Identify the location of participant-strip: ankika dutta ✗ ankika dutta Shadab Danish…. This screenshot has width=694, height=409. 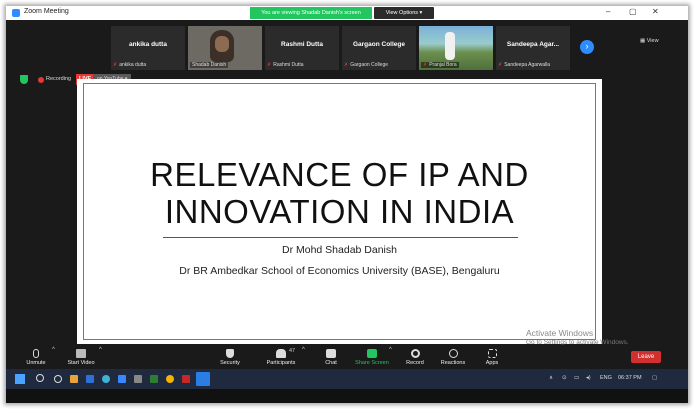
(347, 47).